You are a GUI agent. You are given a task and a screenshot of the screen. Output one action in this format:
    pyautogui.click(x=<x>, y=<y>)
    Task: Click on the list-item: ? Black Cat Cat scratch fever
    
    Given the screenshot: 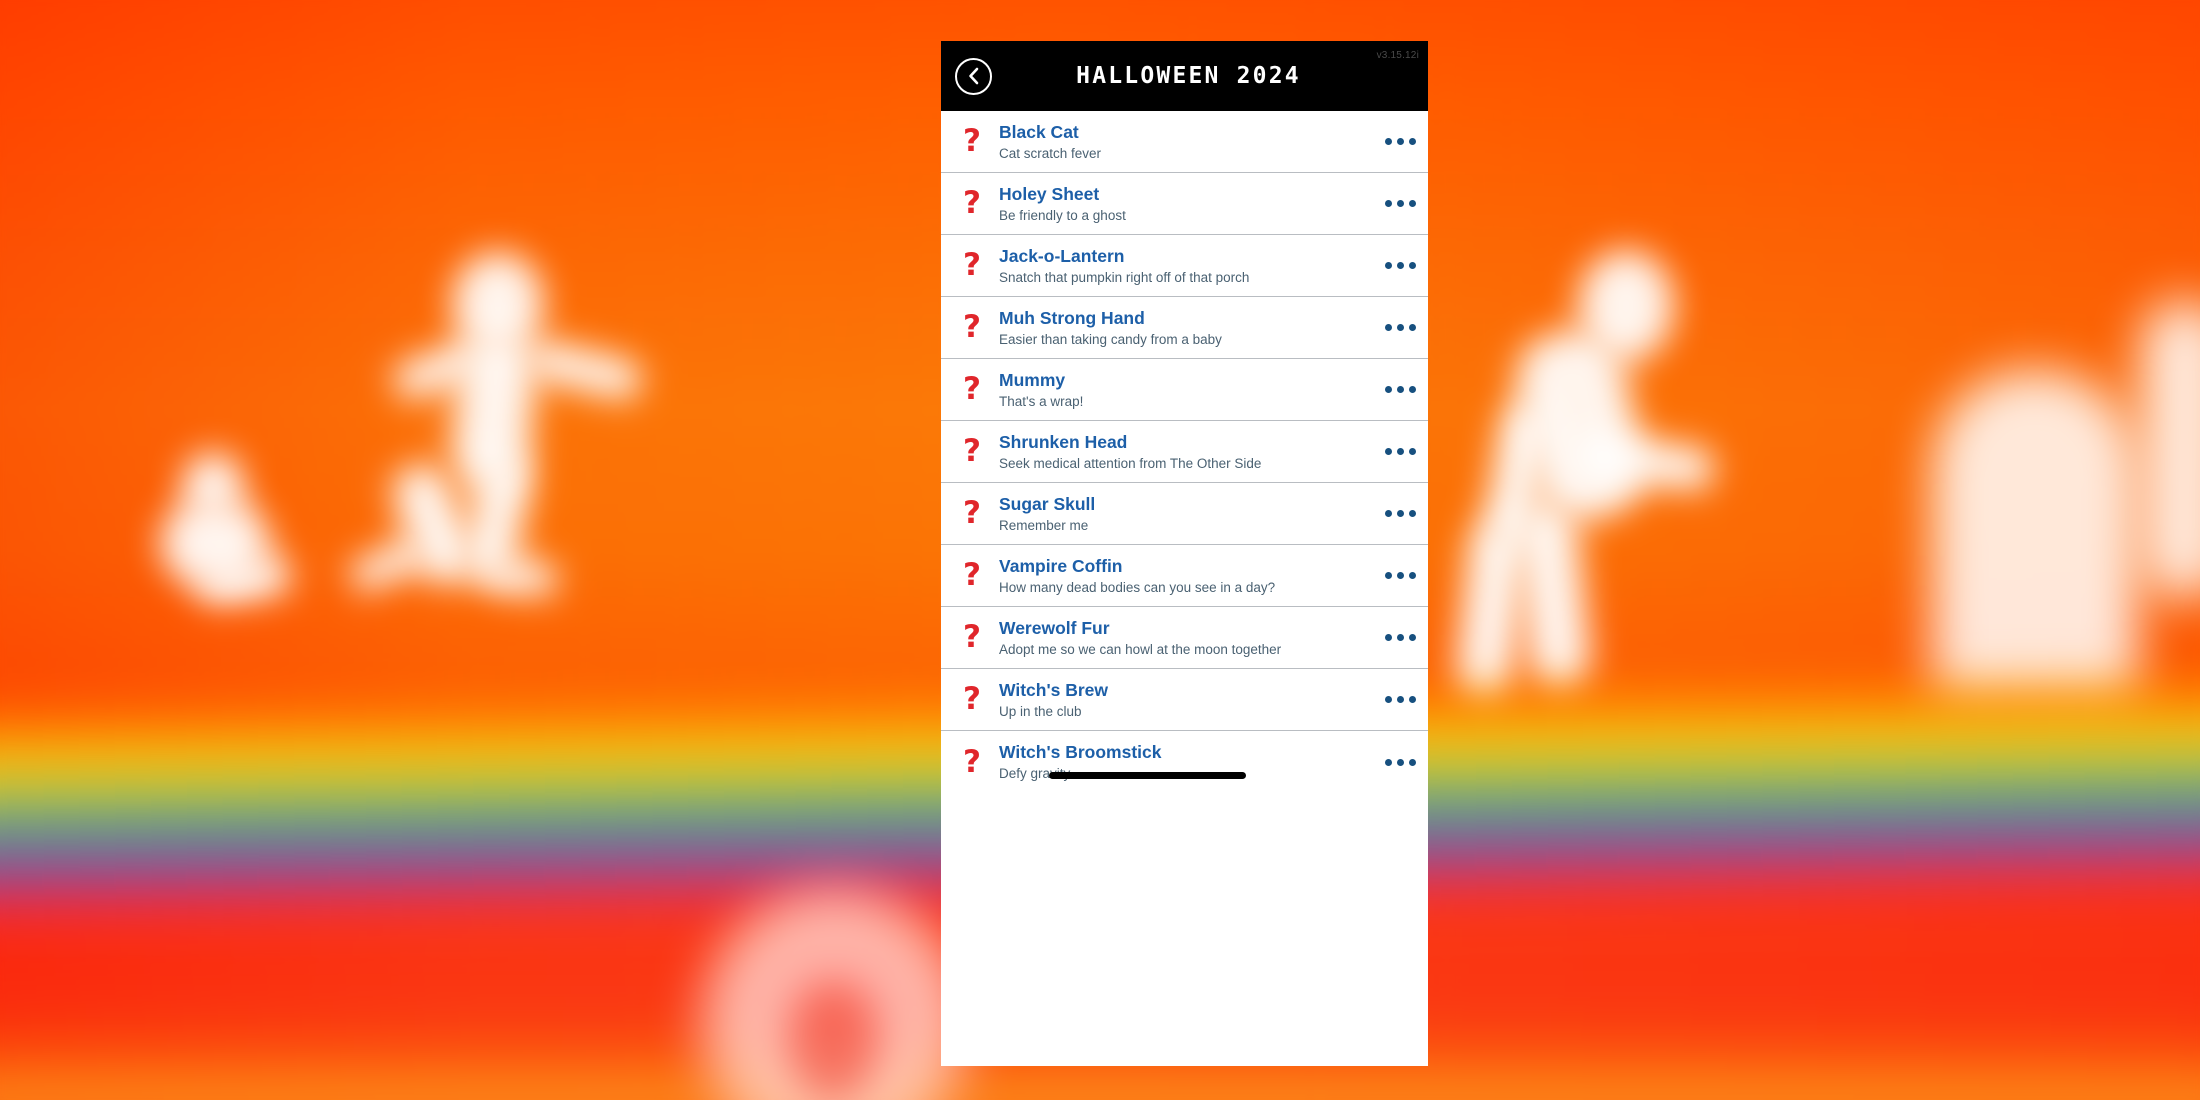 What is the action you would take?
    pyautogui.click(x=1184, y=142)
    